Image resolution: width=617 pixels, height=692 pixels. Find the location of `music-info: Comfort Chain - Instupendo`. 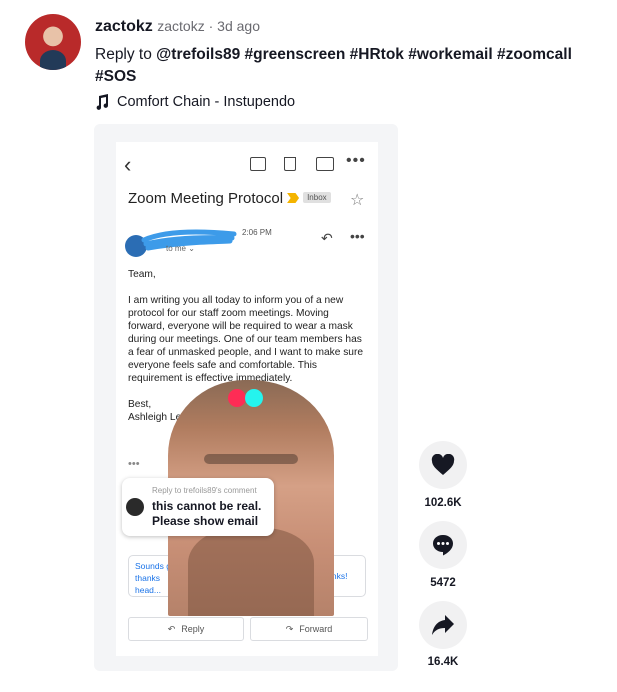

music-info: Comfort Chain - Instupendo is located at coordinates (195, 102).